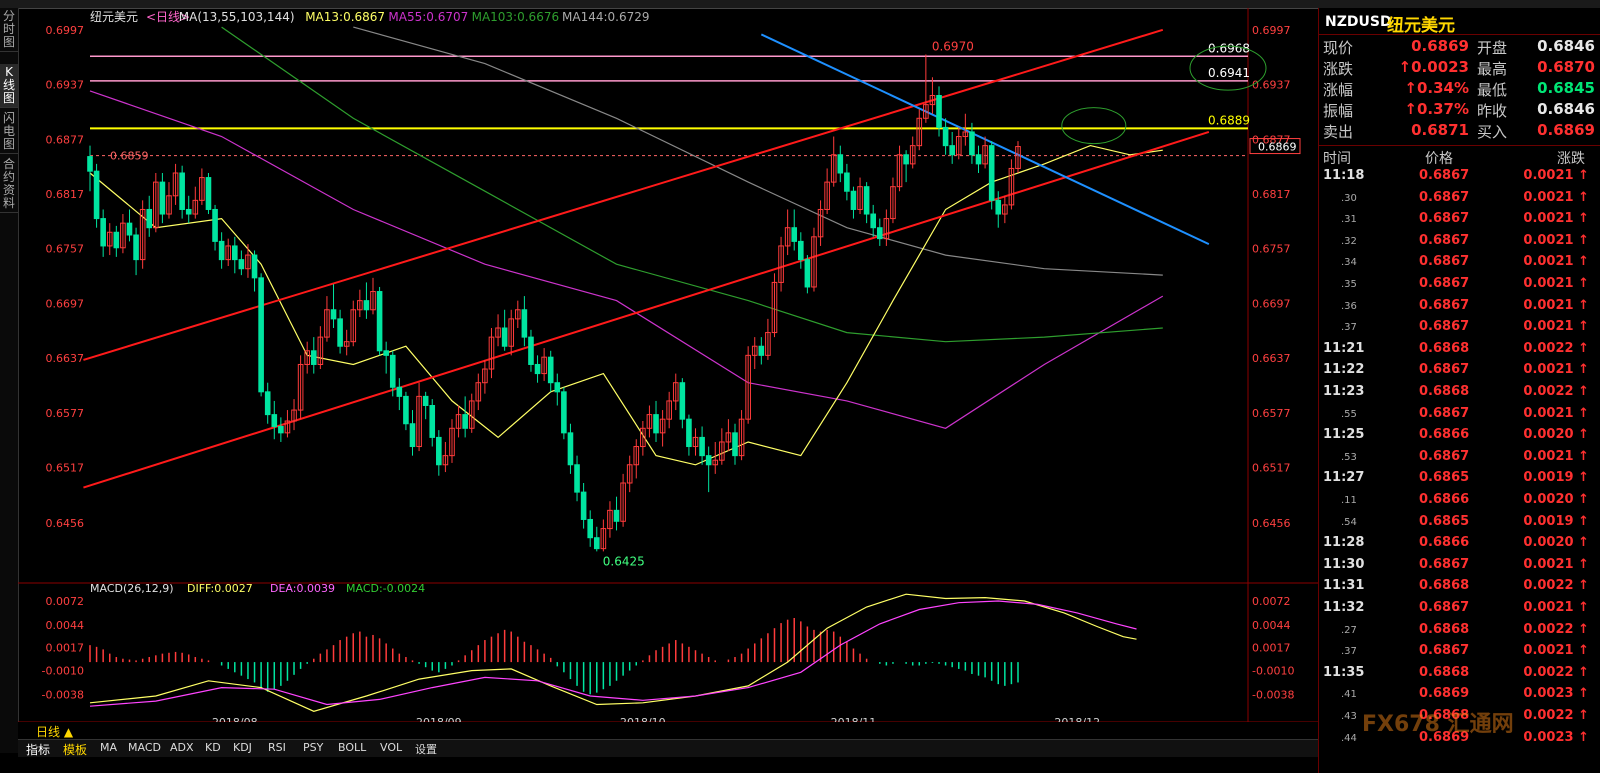  I want to click on indicator-tab-1: 模板, so click(75, 749).